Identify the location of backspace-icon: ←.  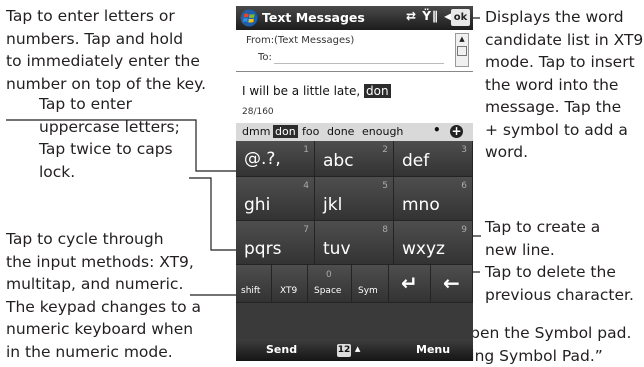
(451, 283).